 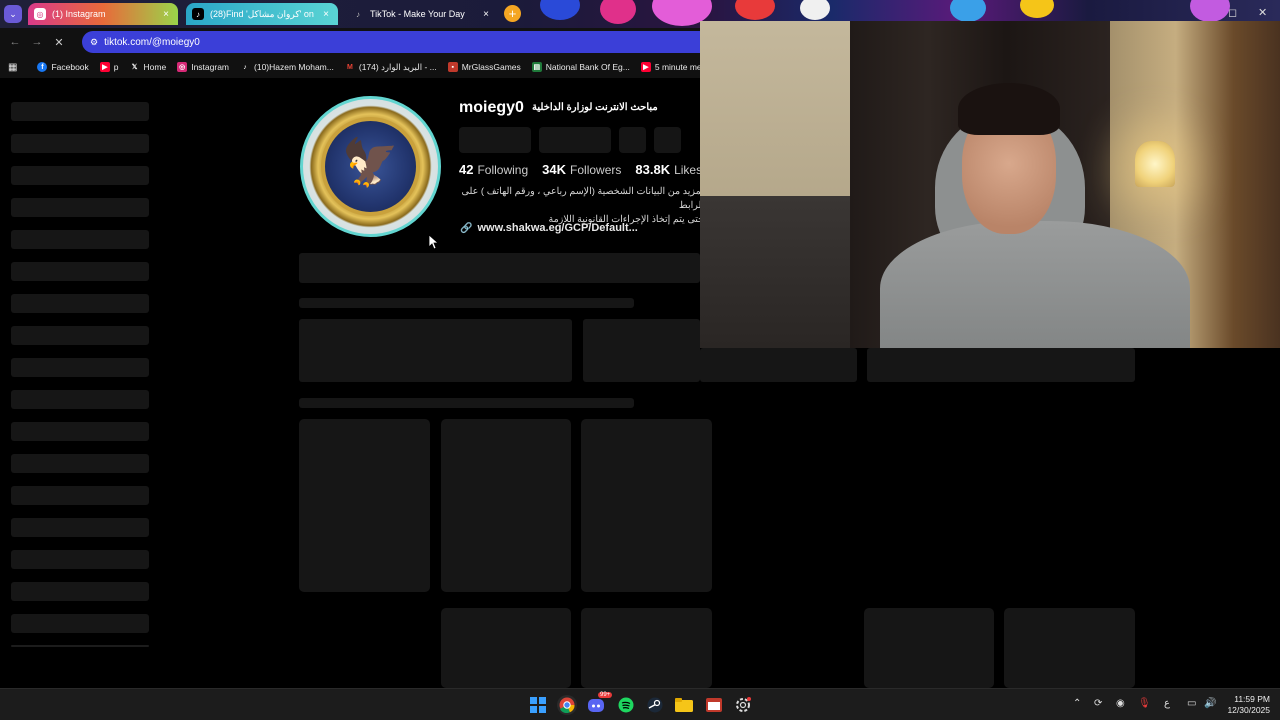 What do you see at coordinates (1191, 703) in the screenshot?
I see `network-icon: ▭` at bounding box center [1191, 703].